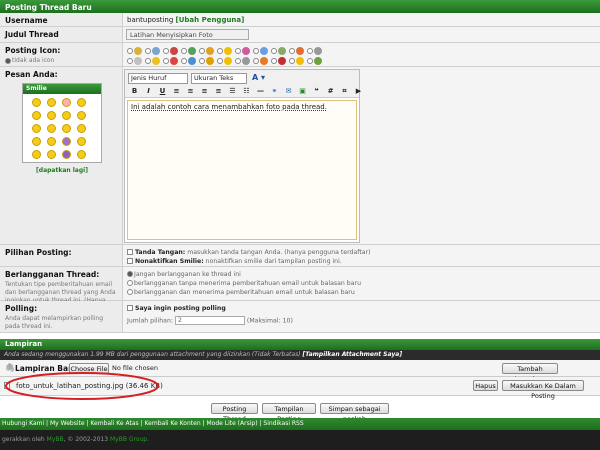 This screenshot has height=450, width=600. I want to click on text-color-icon: A ▾, so click(258, 77).